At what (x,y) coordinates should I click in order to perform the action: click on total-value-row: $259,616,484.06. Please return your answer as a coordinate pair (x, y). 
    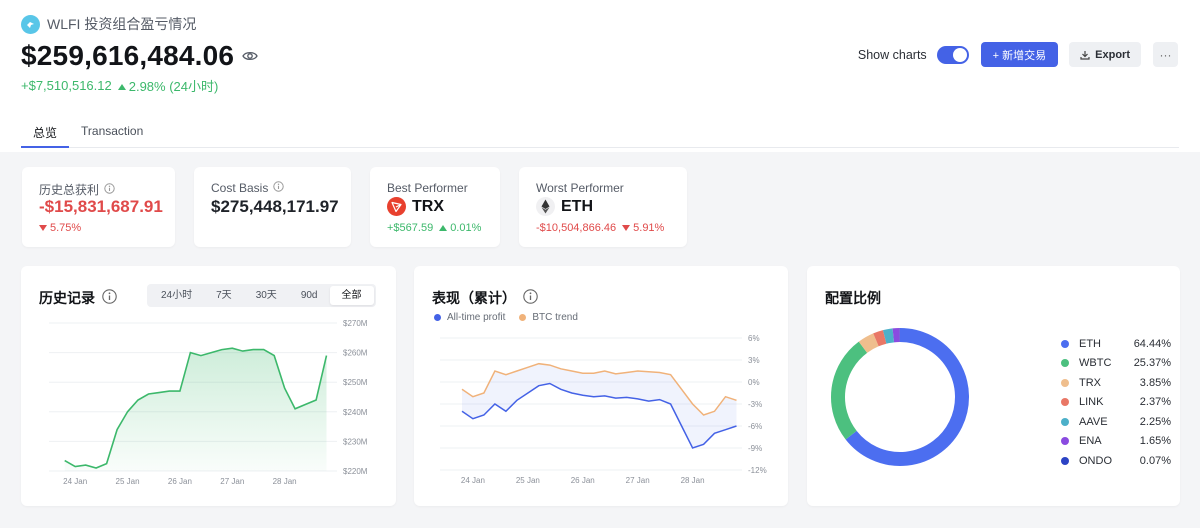
    Looking at the image, I should click on (139, 56).